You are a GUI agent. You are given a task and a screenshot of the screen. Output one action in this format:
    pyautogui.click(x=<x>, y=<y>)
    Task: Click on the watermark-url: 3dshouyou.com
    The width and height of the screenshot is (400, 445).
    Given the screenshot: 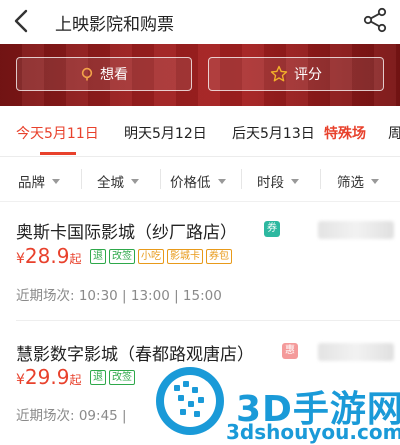 What is the action you would take?
    pyautogui.click(x=313, y=432)
    